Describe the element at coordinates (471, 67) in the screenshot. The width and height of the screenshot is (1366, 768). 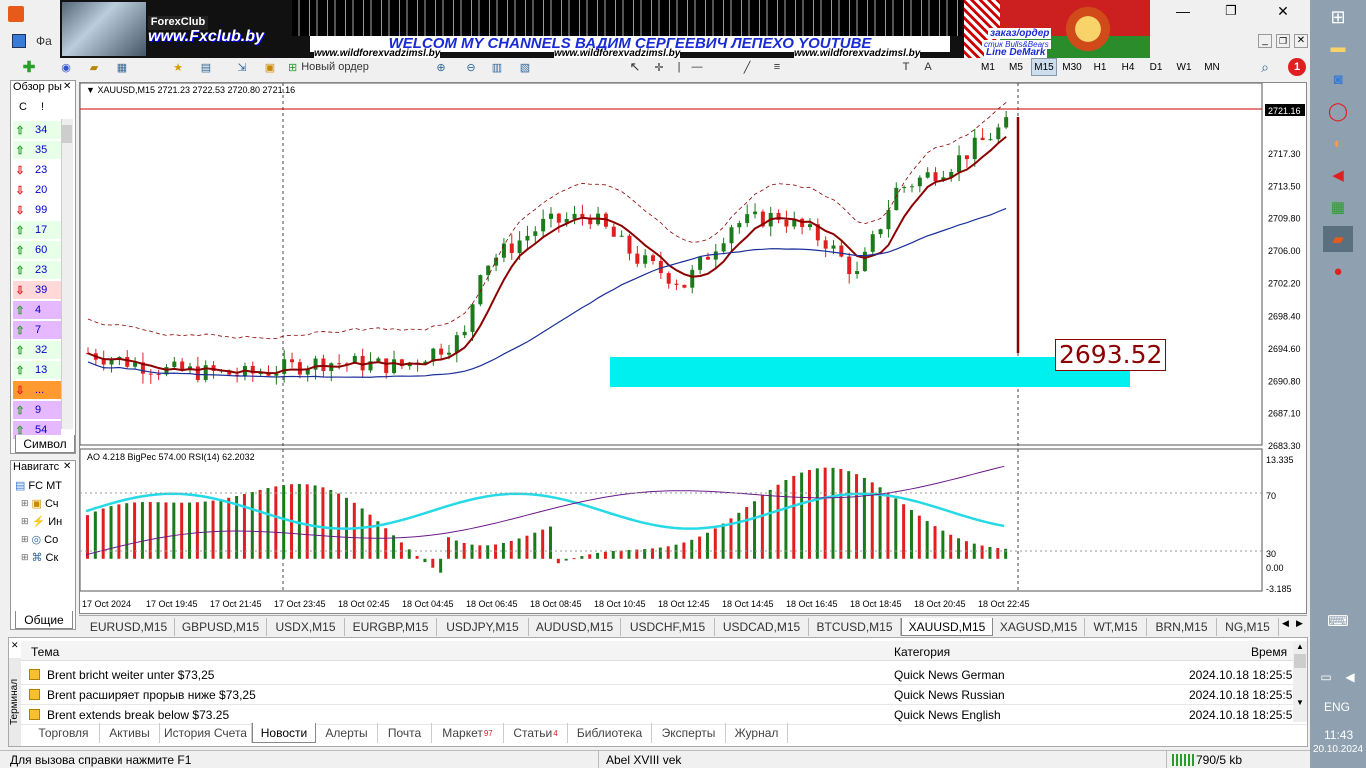
I see `zoom-out-icon: ⊖` at that location.